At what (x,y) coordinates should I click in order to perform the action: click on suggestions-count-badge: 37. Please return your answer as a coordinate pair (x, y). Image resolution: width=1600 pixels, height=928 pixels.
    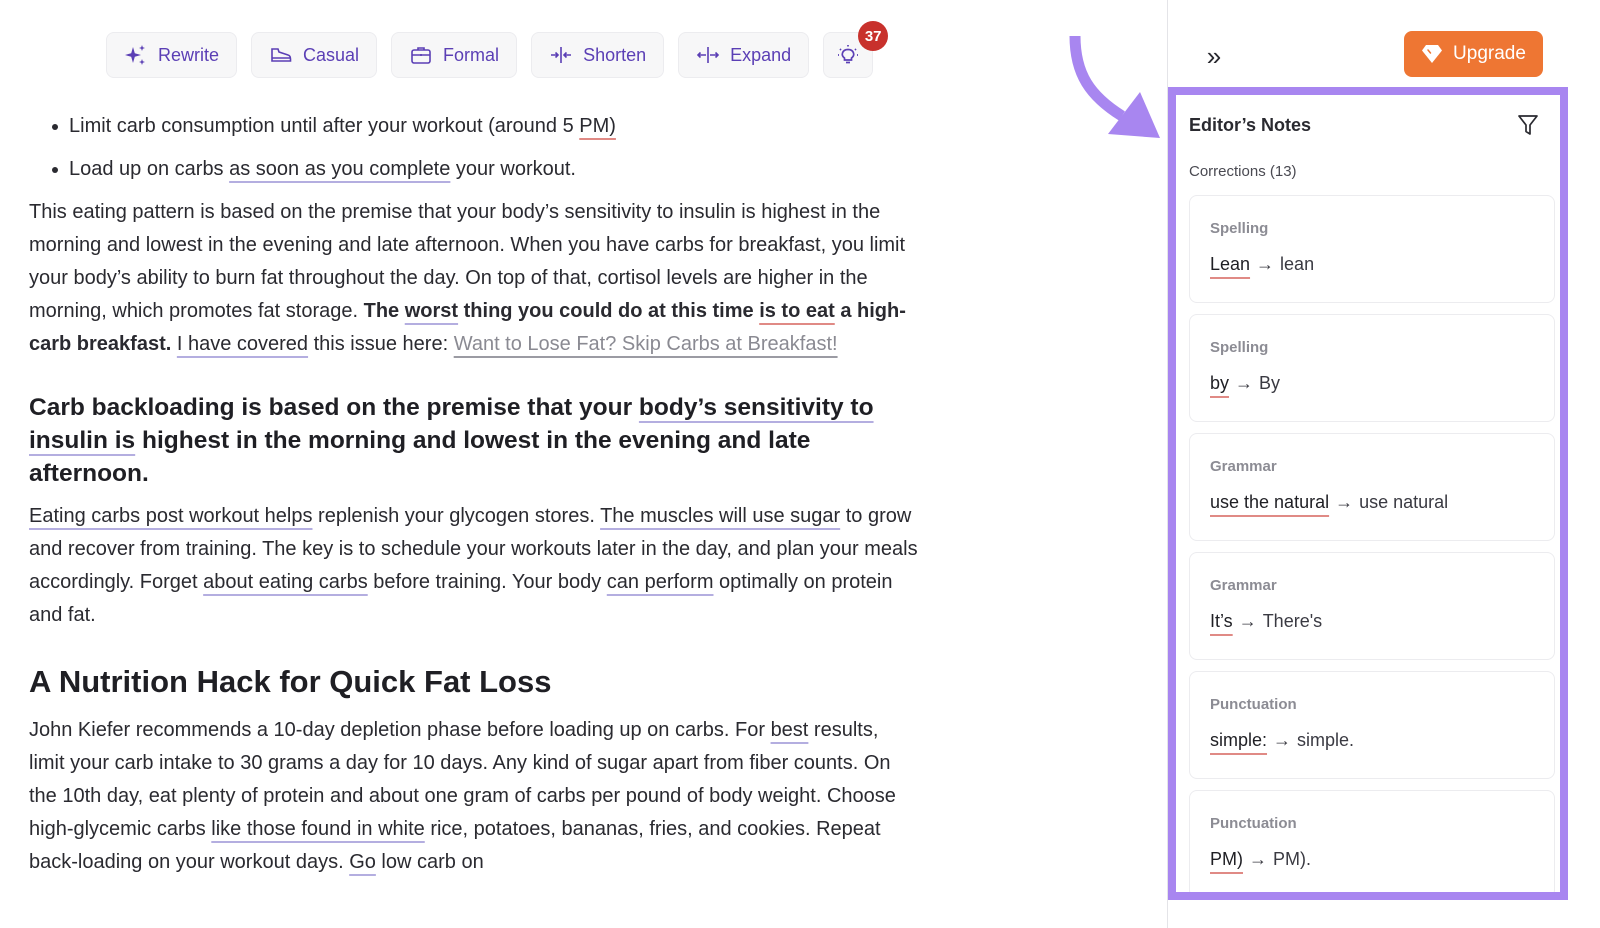
    Looking at the image, I should click on (873, 36).